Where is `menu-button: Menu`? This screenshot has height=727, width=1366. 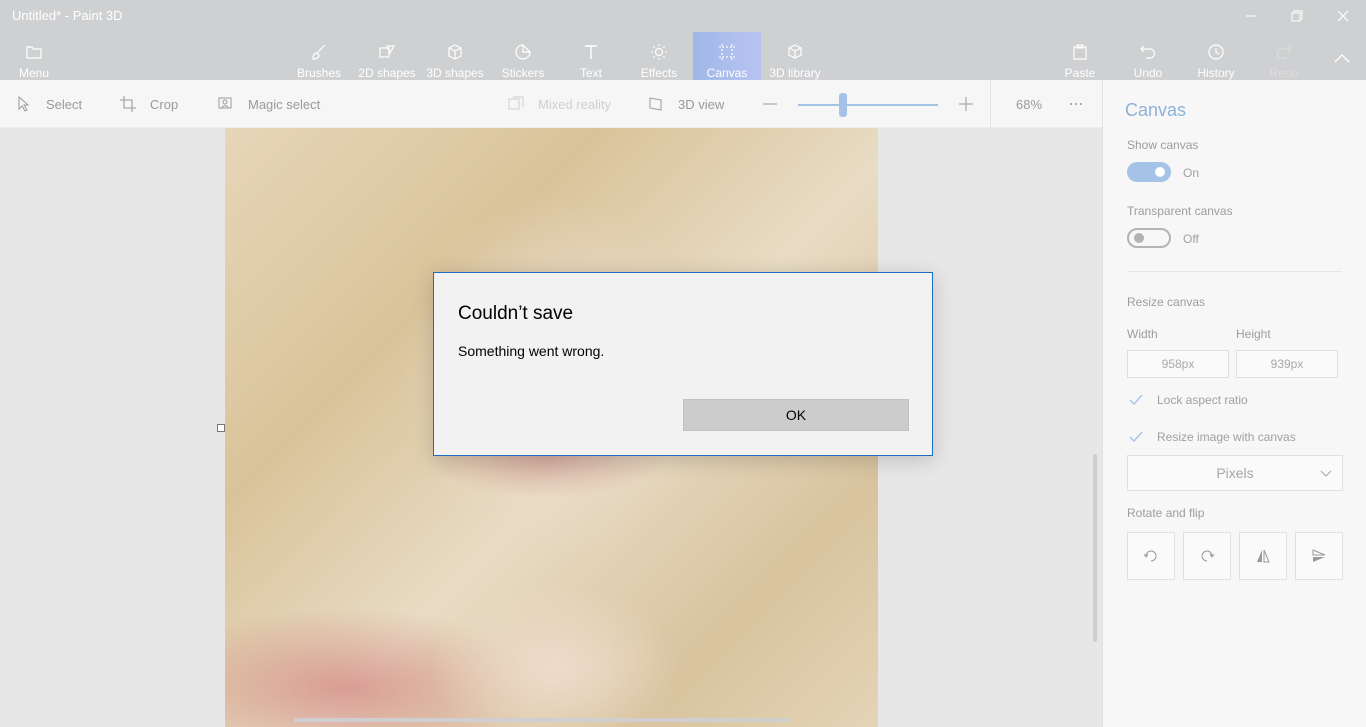 menu-button: Menu is located at coordinates (34, 56).